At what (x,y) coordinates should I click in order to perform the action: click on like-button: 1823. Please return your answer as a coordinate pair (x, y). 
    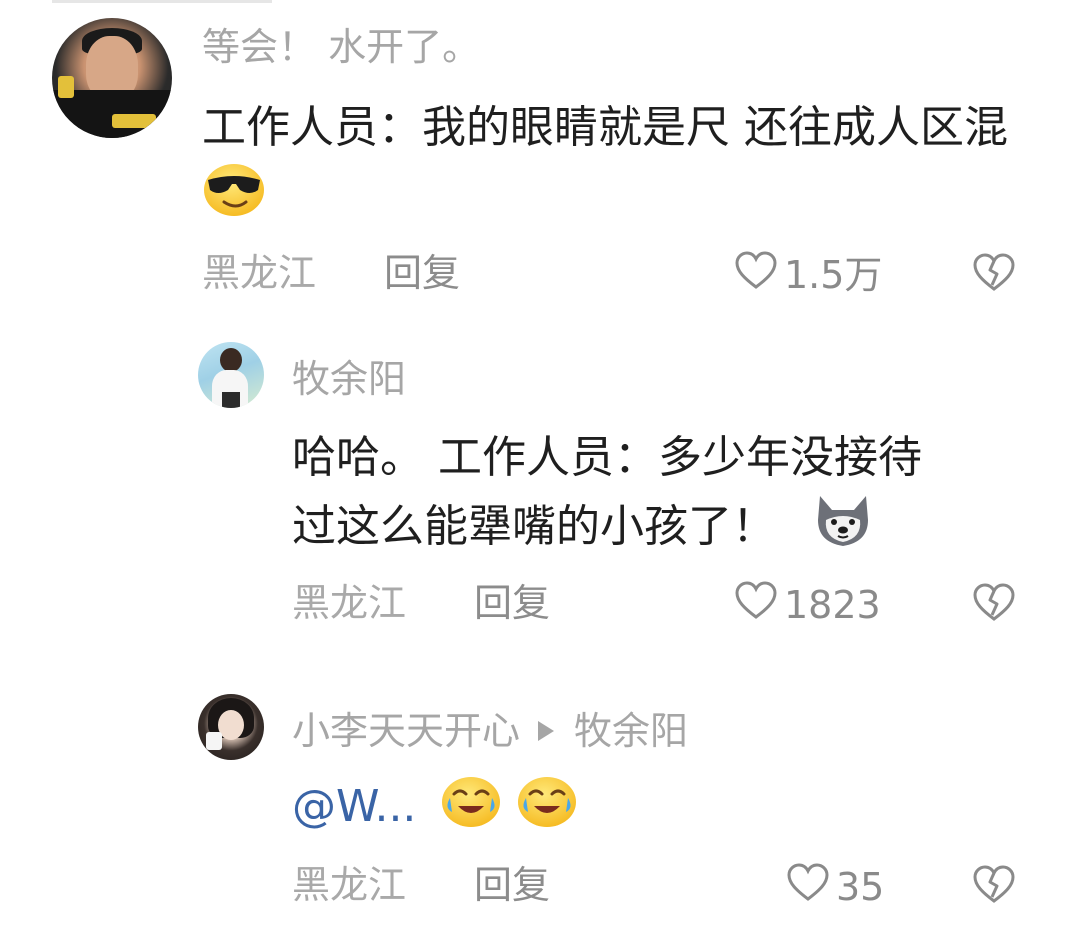
    Looking at the image, I should click on (807, 605).